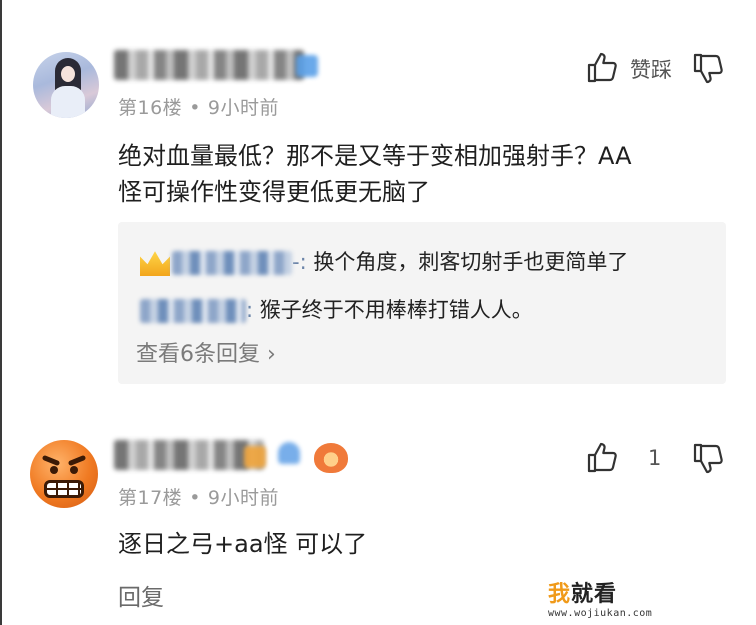  I want to click on floor-number: 第16楼, so click(150, 108).